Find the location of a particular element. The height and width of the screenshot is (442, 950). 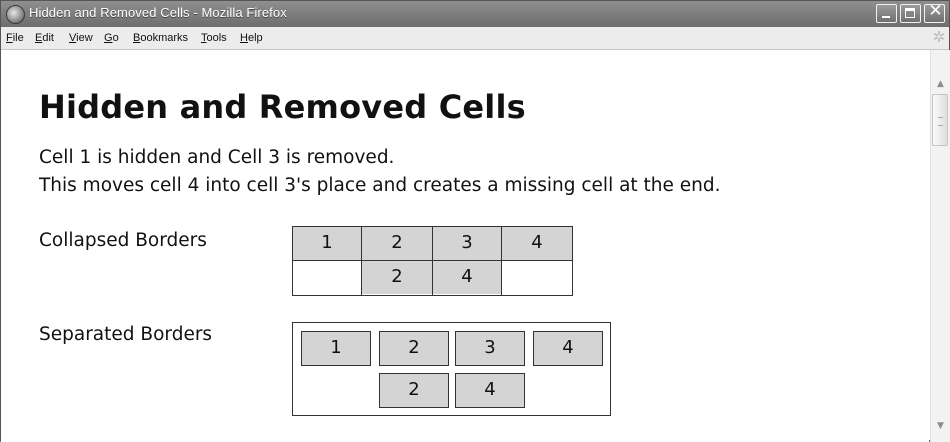

grip-icon is located at coordinates (940, 121).